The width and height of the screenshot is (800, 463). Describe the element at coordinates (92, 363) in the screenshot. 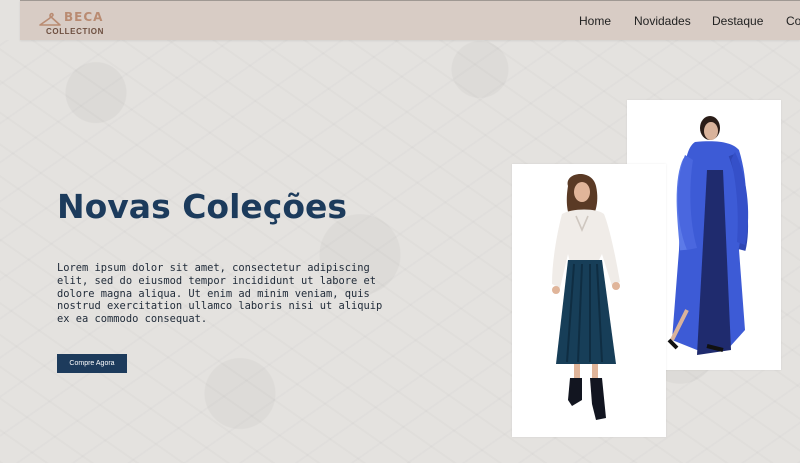

I see `shop-now-button: Compre Agora` at that location.